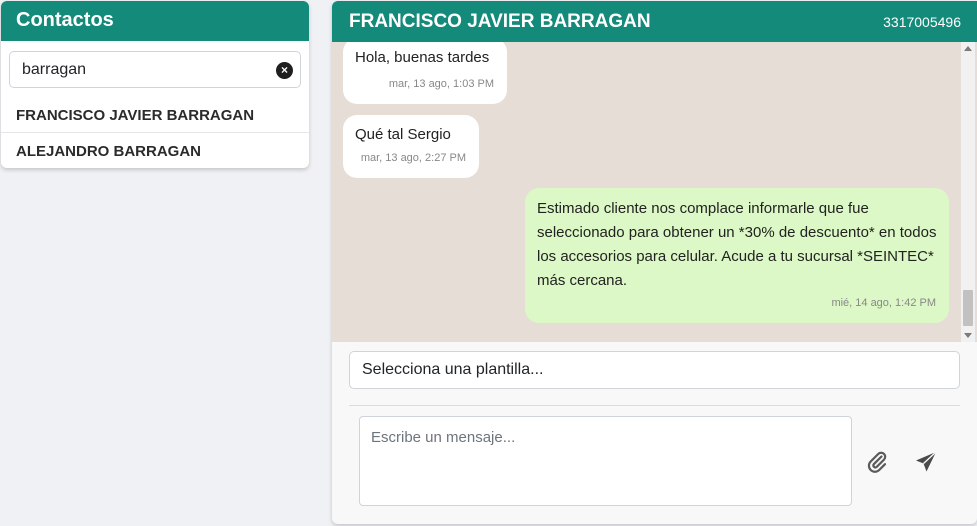 The width and height of the screenshot is (977, 526). What do you see at coordinates (425, 73) in the screenshot?
I see `message-bubble-incoming: Hola, buenas tardes mar, 13 ago, 1:03 PM` at bounding box center [425, 73].